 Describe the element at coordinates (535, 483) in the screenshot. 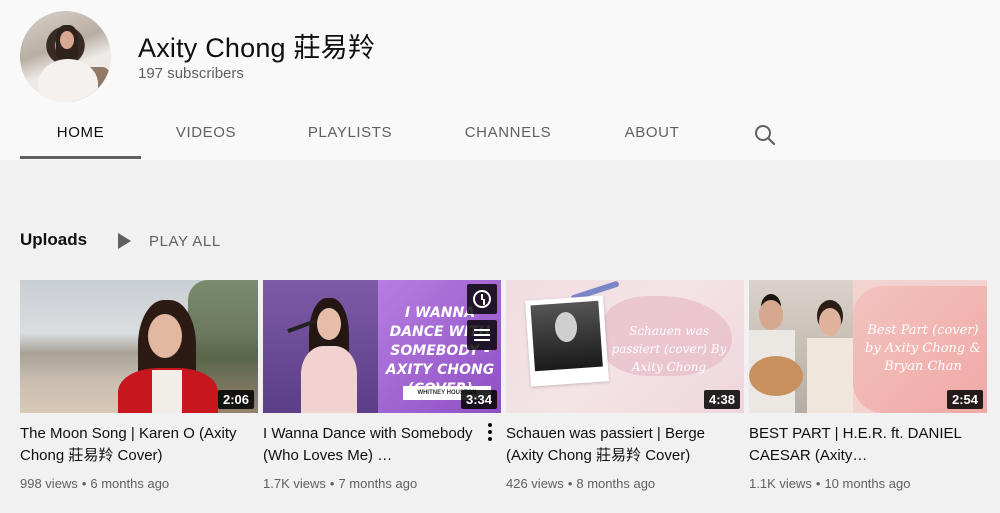

I see `view-count: 426 views` at that location.